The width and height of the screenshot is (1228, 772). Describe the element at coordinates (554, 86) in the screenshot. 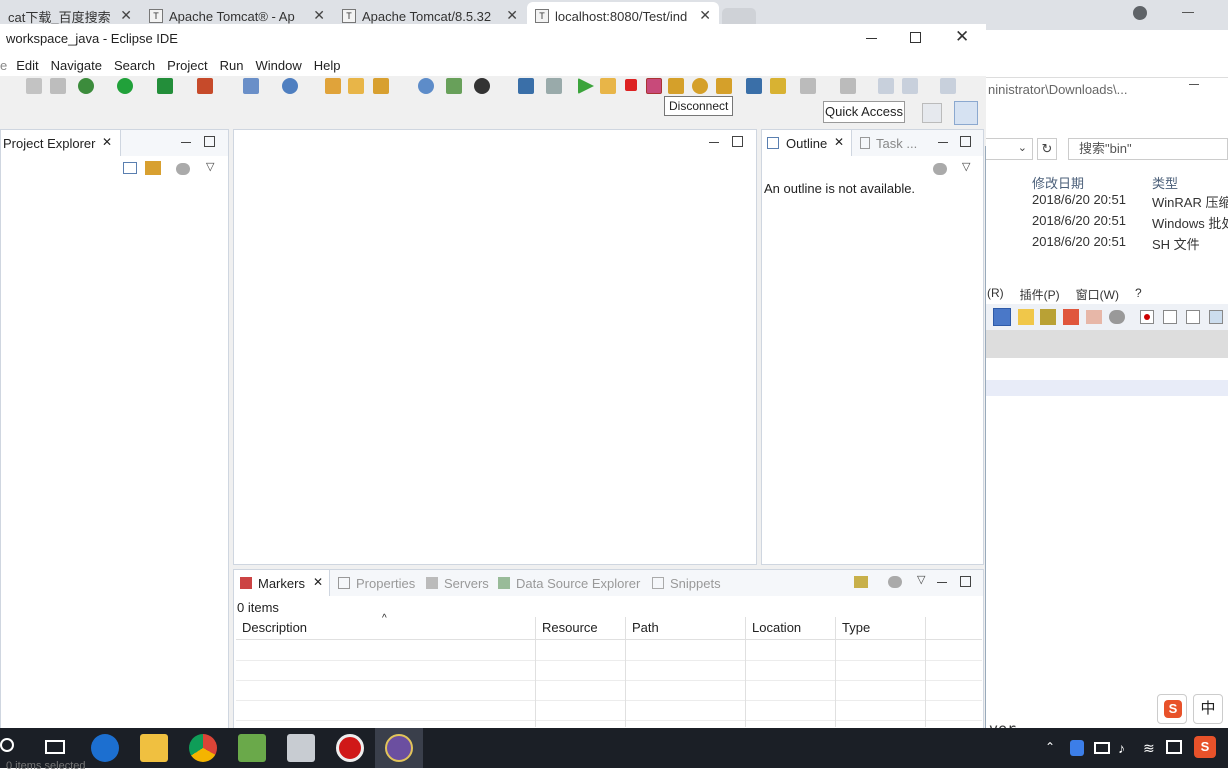

I see `skip-breakpoints-icon` at that location.